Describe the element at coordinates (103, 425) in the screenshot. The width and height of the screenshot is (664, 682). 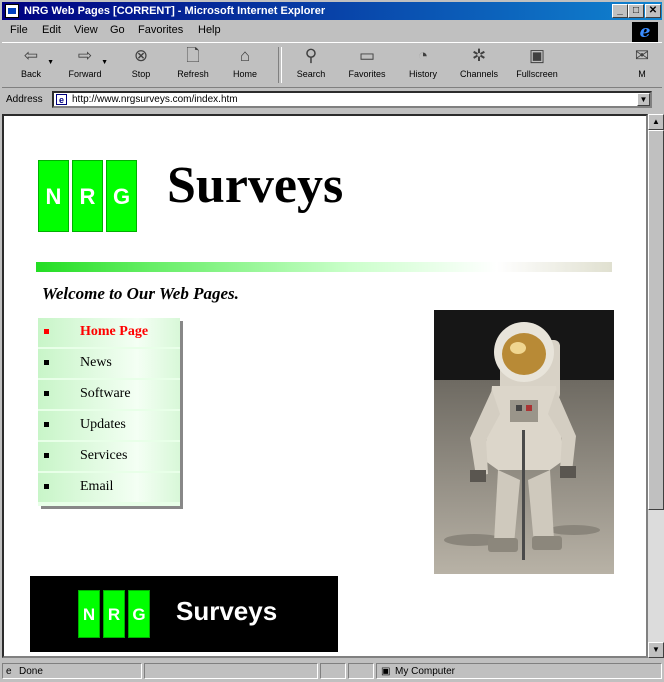
I see `nav-link-updates: Updates` at that location.